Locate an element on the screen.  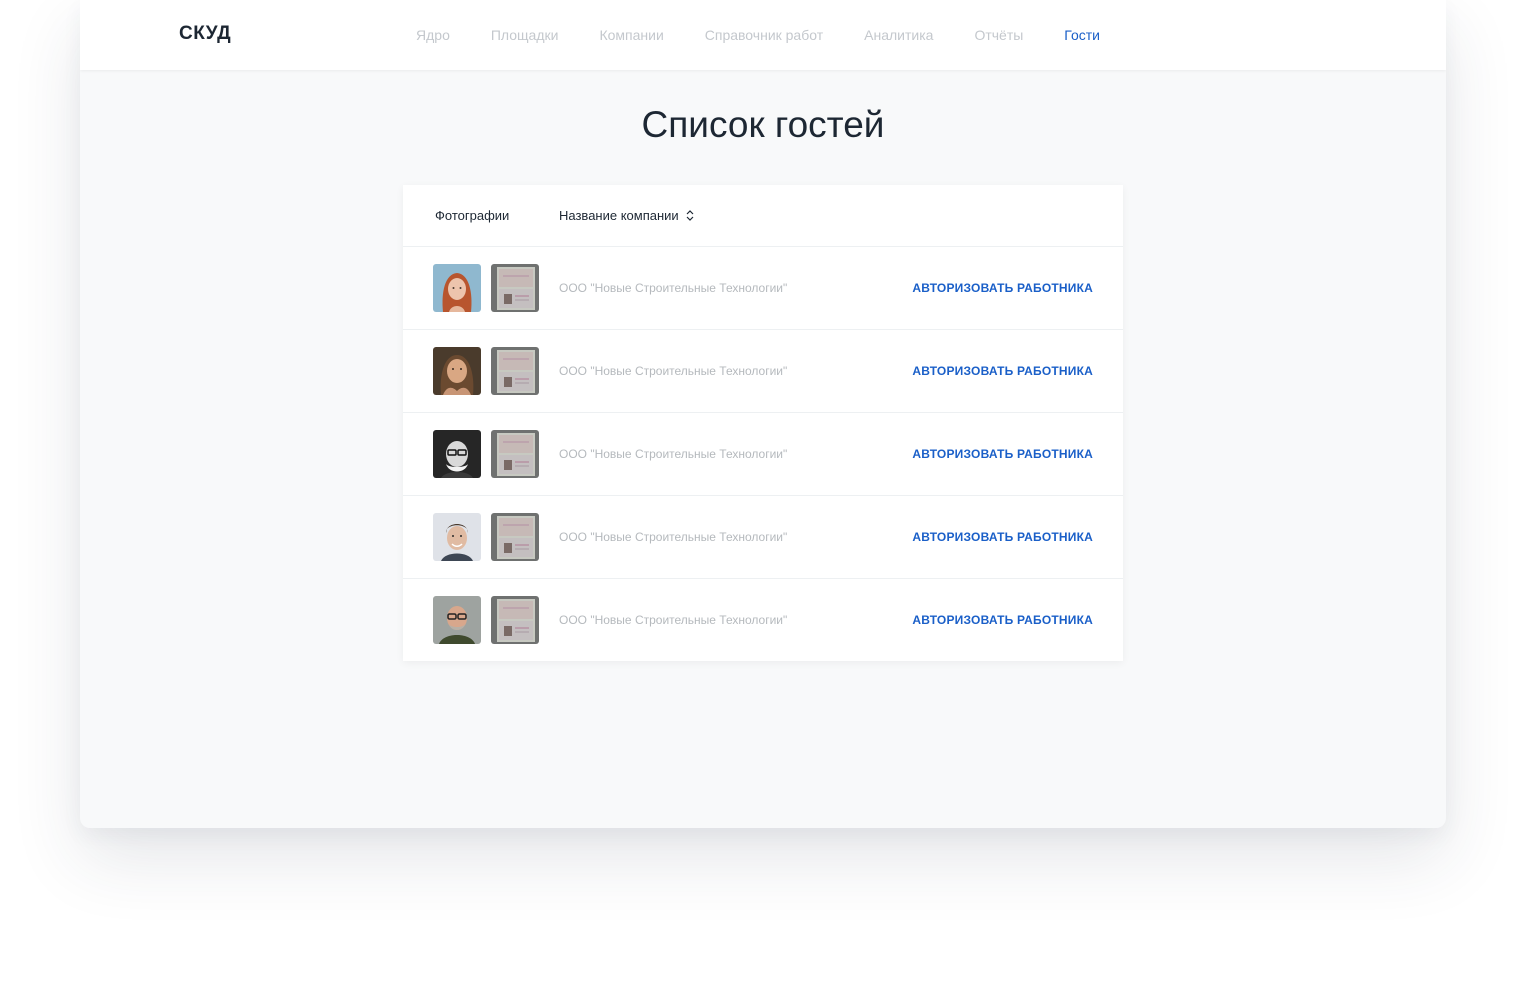
sort-icon is located at coordinates (690, 215).